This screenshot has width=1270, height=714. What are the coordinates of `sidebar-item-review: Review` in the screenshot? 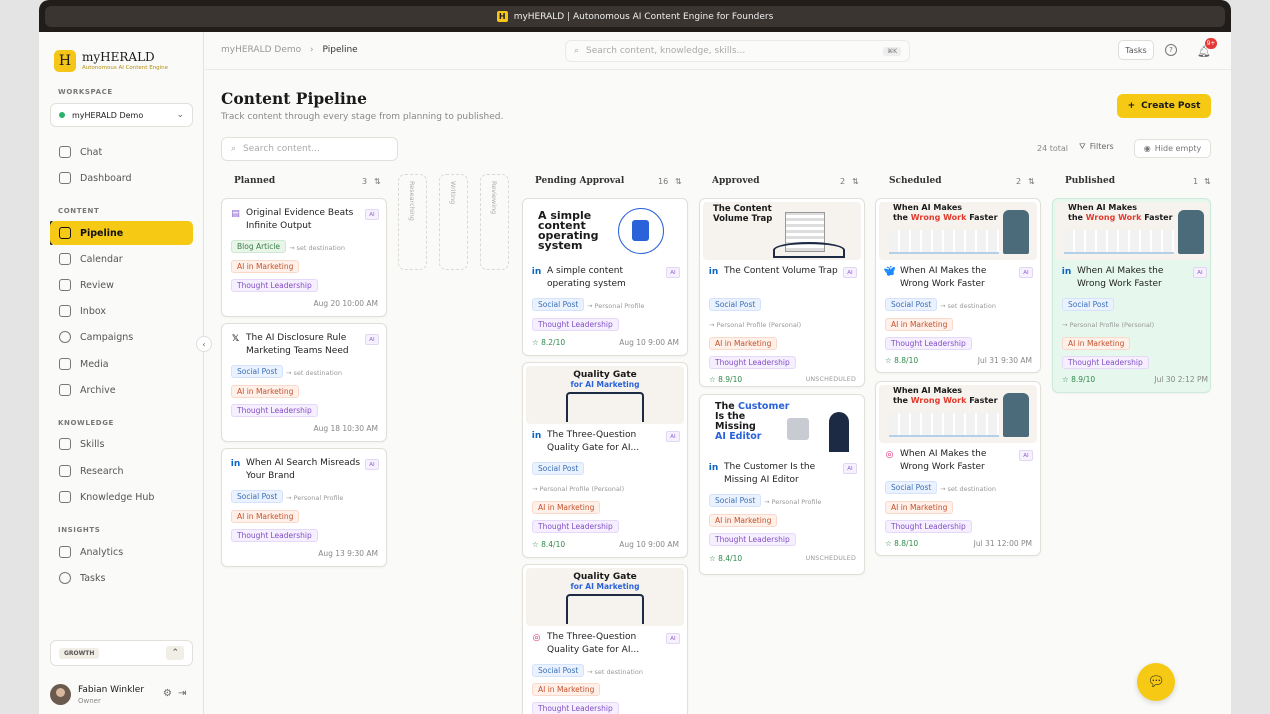 It's located at (121, 285).